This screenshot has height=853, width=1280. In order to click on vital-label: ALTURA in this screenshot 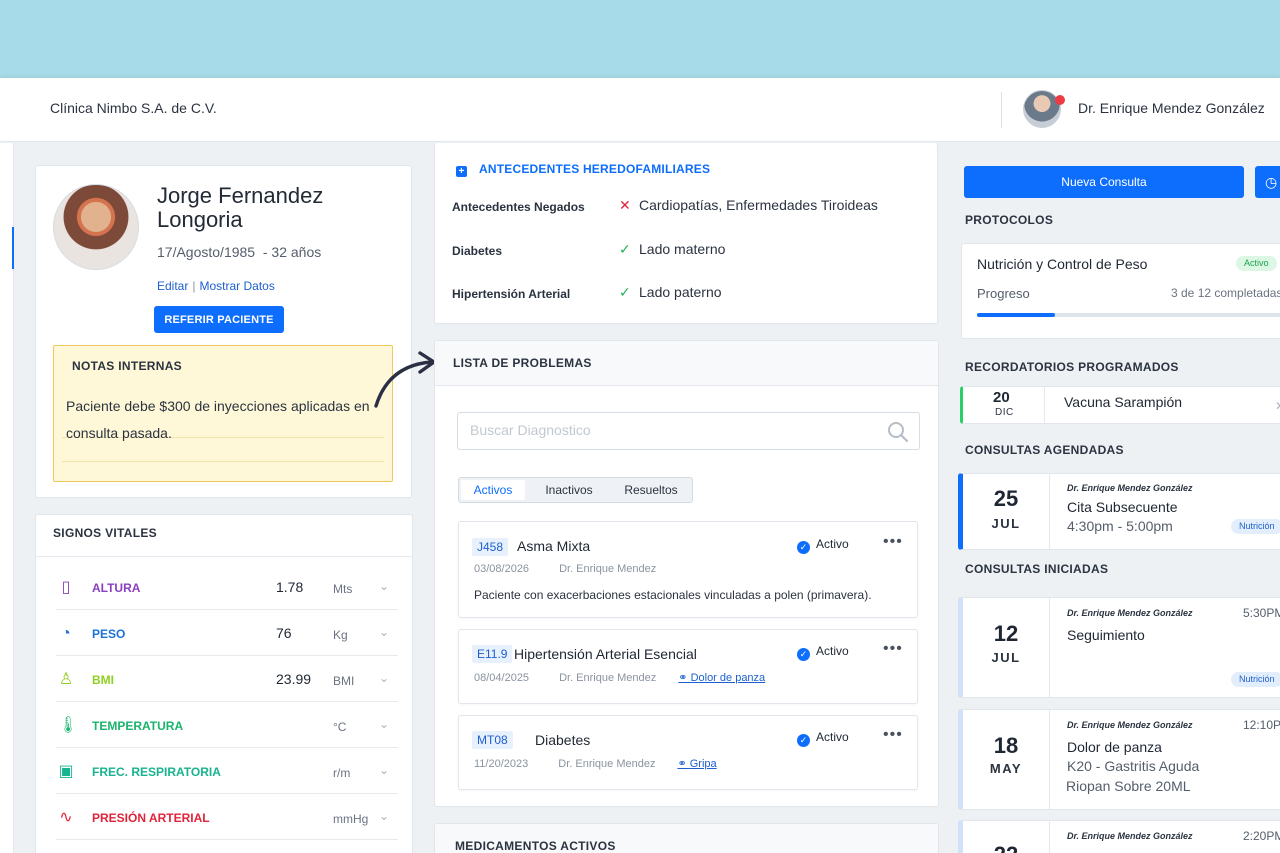, I will do `click(116, 588)`.